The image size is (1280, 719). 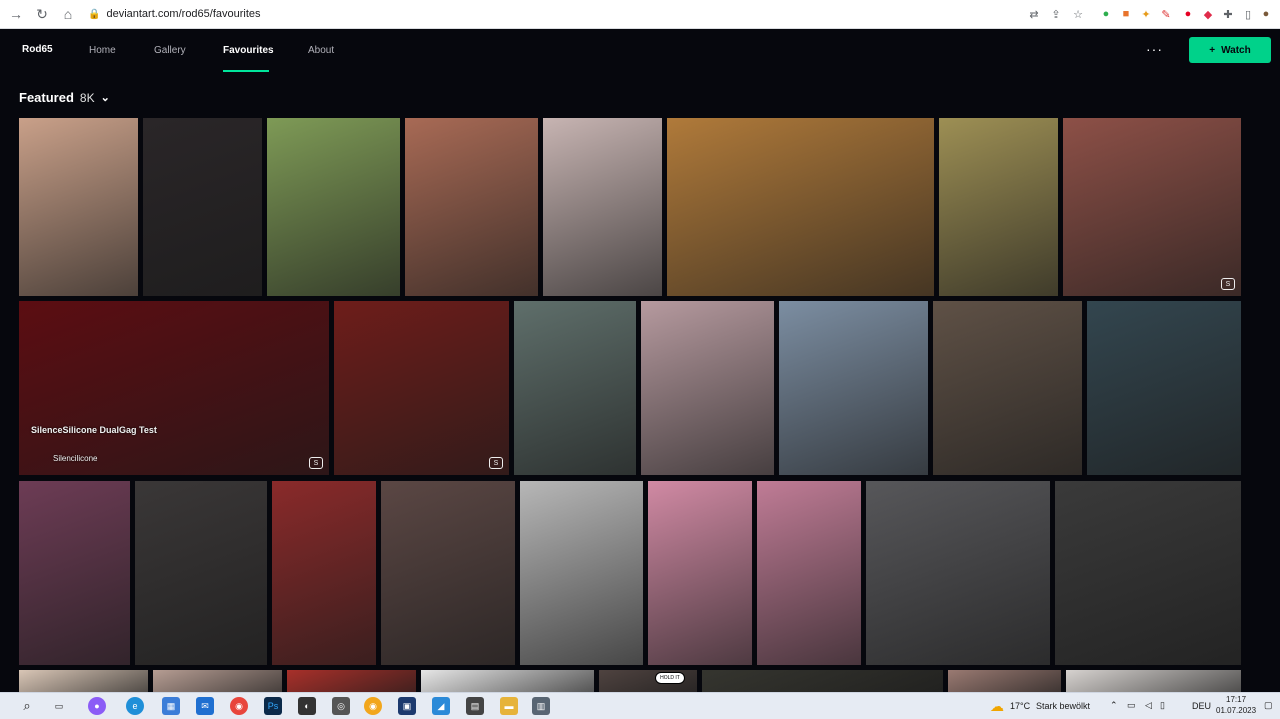 I want to click on extension-red-icon: ✎, so click(x=1166, y=14).